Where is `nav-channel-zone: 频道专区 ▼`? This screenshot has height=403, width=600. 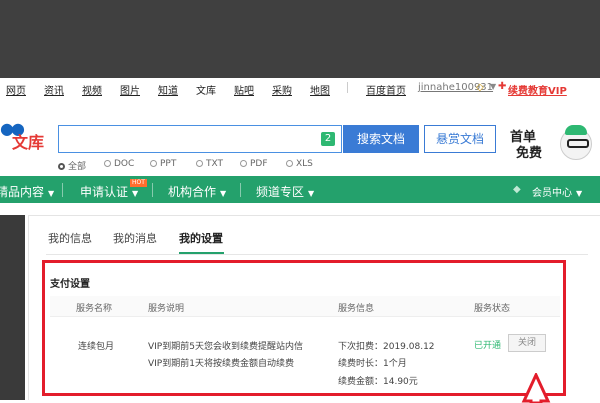 nav-channel-zone: 频道专区 ▼ is located at coordinates (285, 191).